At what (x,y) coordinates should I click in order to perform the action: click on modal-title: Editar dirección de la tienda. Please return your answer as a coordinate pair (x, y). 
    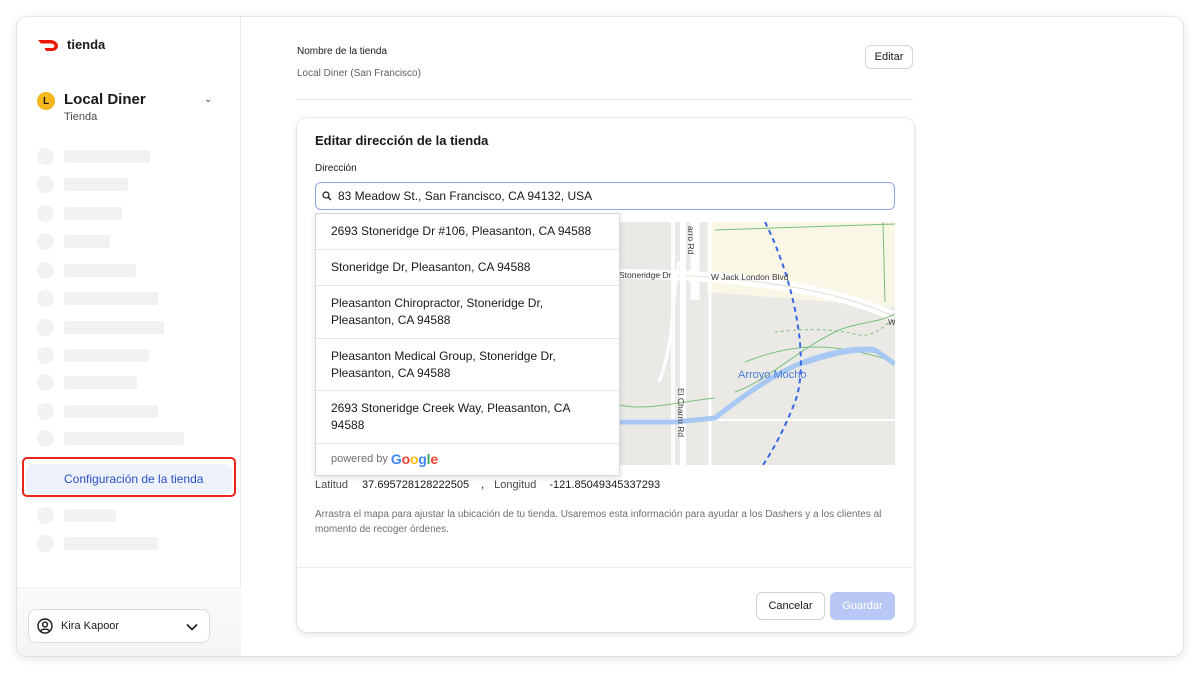
    Looking at the image, I should click on (402, 140).